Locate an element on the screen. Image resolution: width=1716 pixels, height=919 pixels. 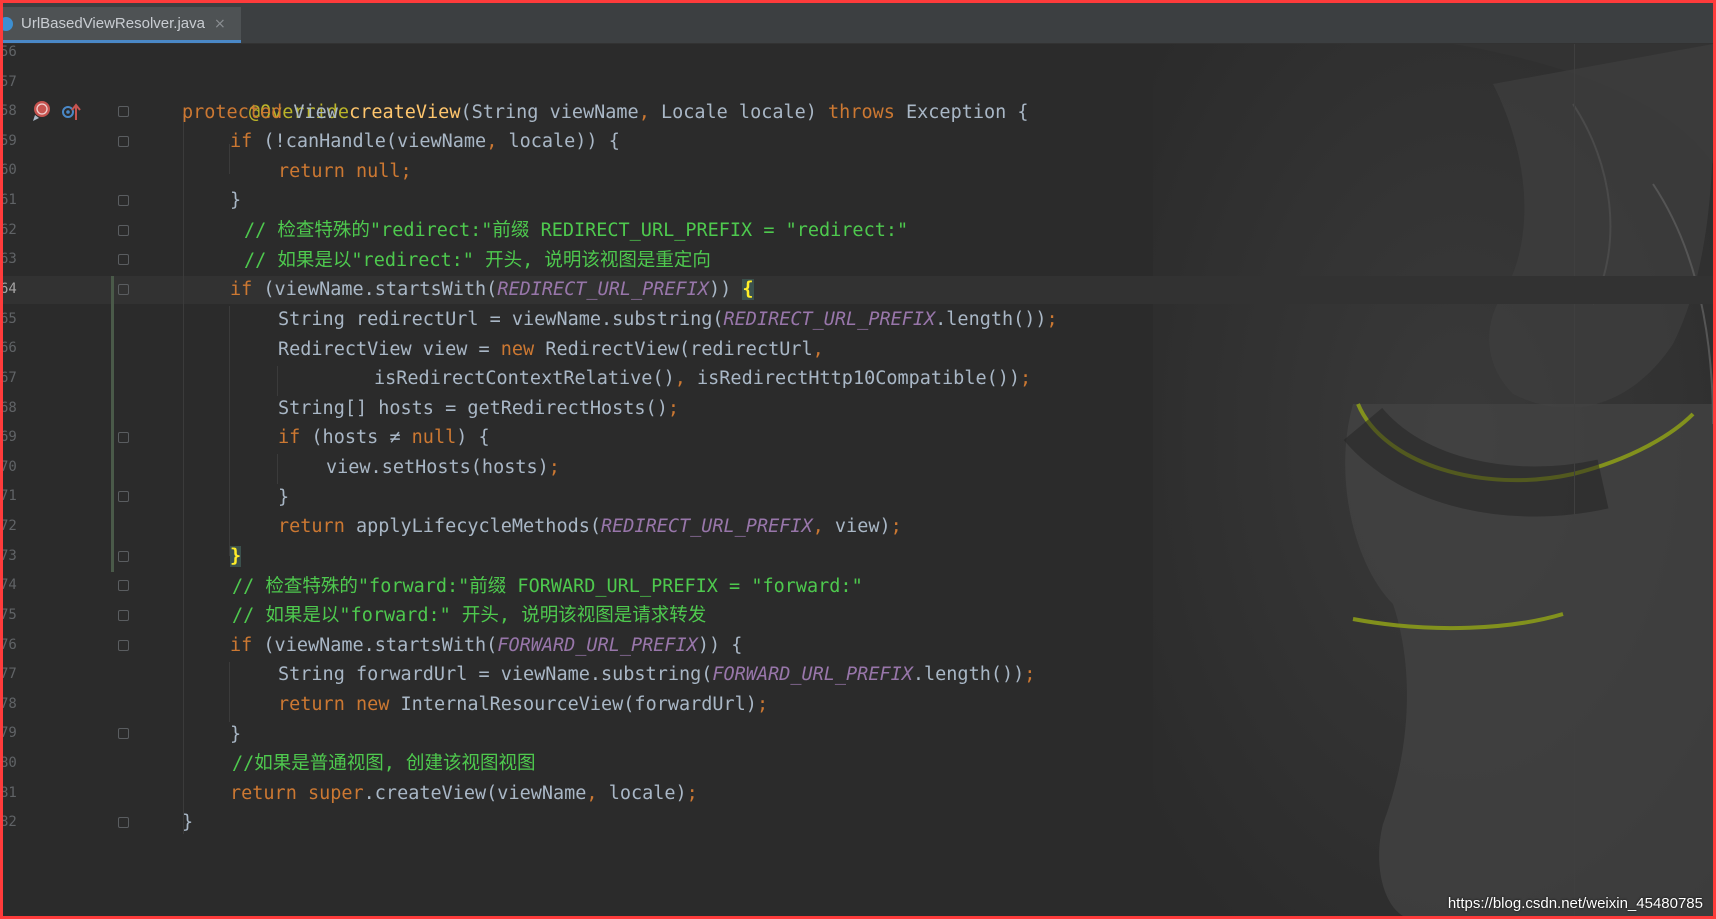
line-number: 65 is located at coordinates (10, 319).